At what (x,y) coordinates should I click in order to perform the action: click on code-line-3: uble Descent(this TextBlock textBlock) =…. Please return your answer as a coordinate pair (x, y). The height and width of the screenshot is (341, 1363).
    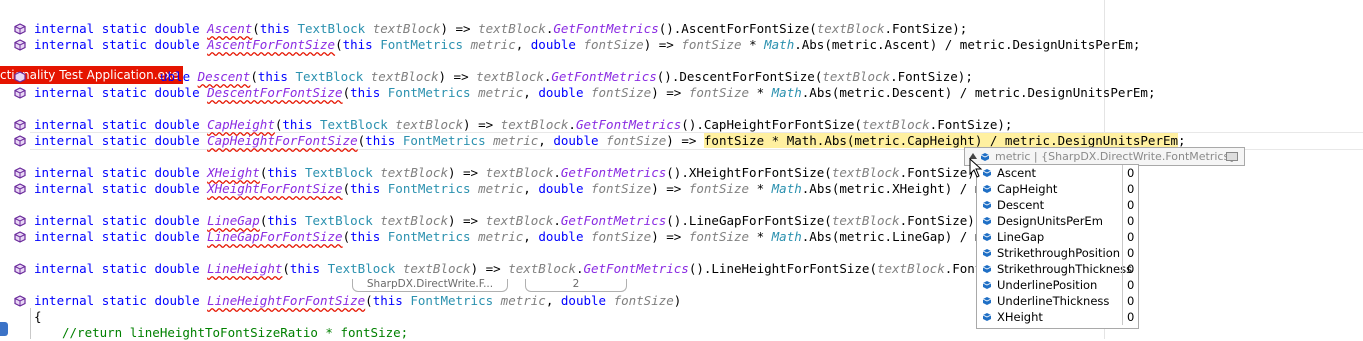
    Looking at the image, I should click on (566, 77).